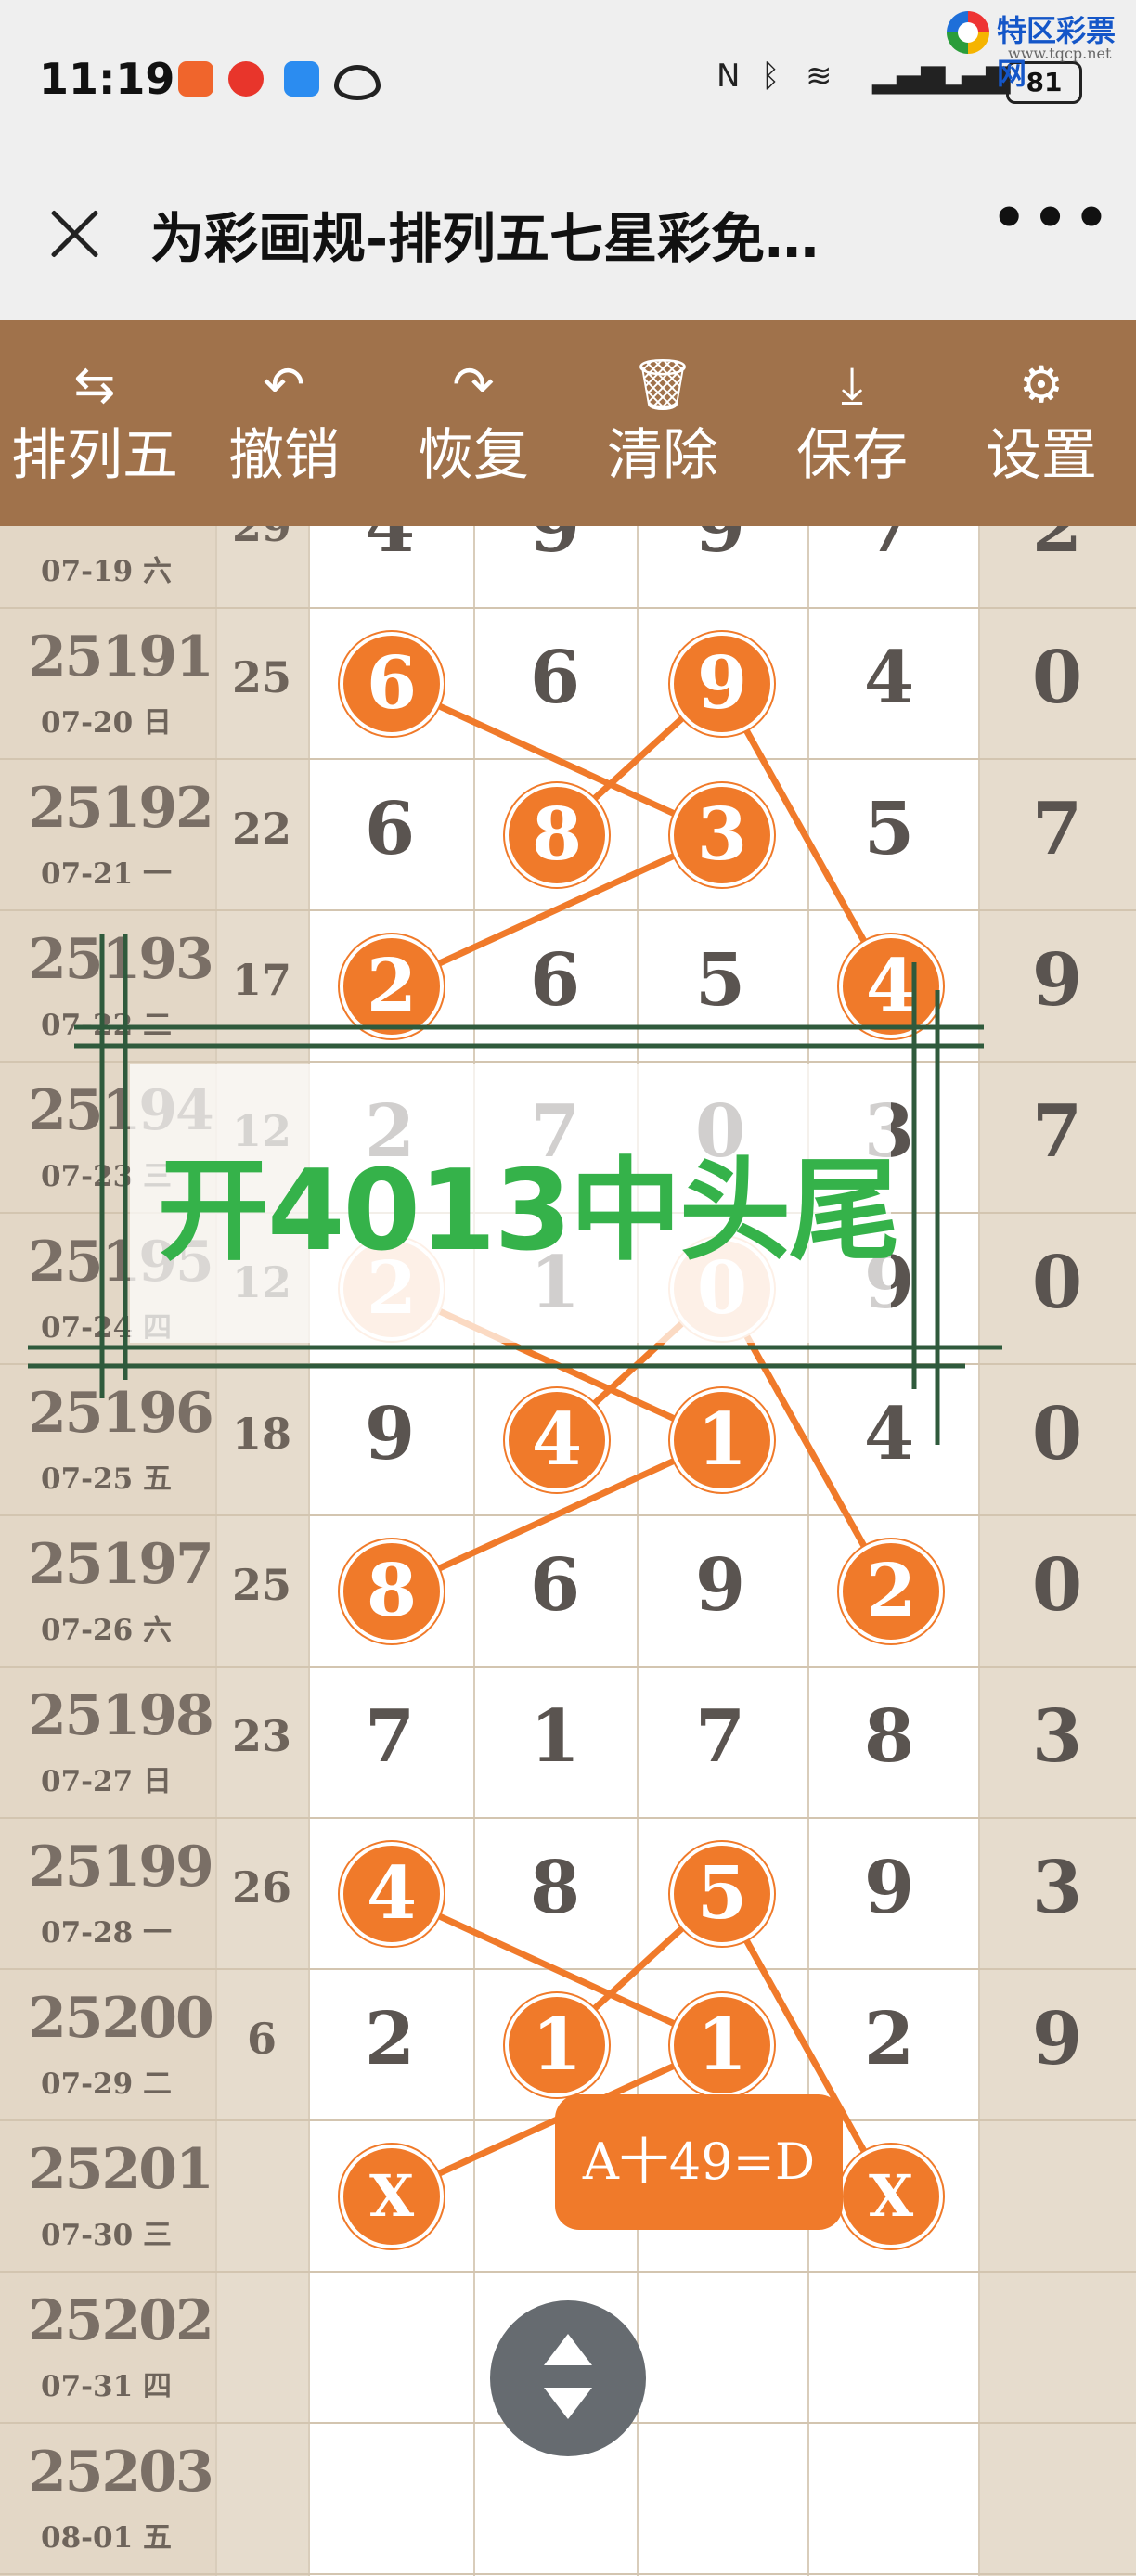 This screenshot has height=2576, width=1136. What do you see at coordinates (261, 1434) in the screenshot?
I see `sum-value: 18` at bounding box center [261, 1434].